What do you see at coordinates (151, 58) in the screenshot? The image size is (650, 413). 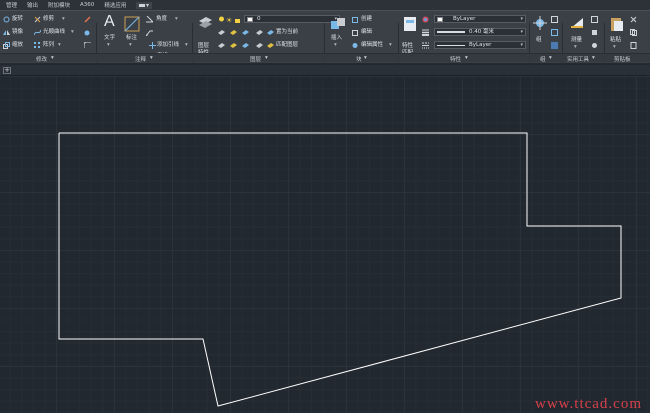 I see `panel-title-annotation-arrow: ▾` at bounding box center [151, 58].